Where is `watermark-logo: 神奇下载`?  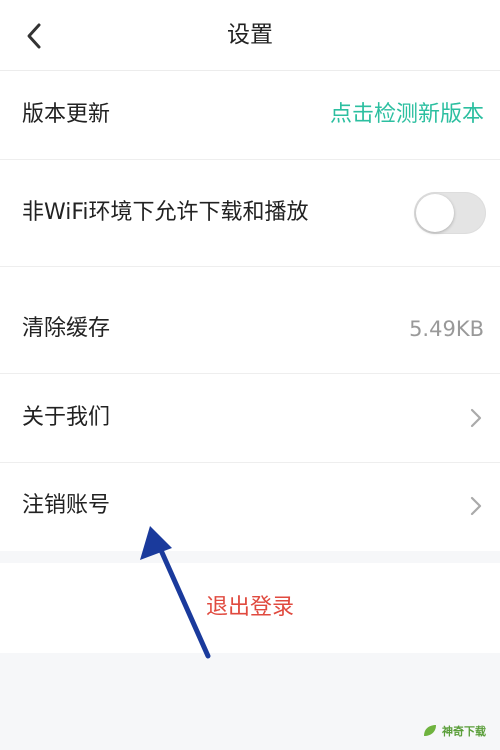
watermark-logo: 神奇下载 is located at coordinates (457, 731).